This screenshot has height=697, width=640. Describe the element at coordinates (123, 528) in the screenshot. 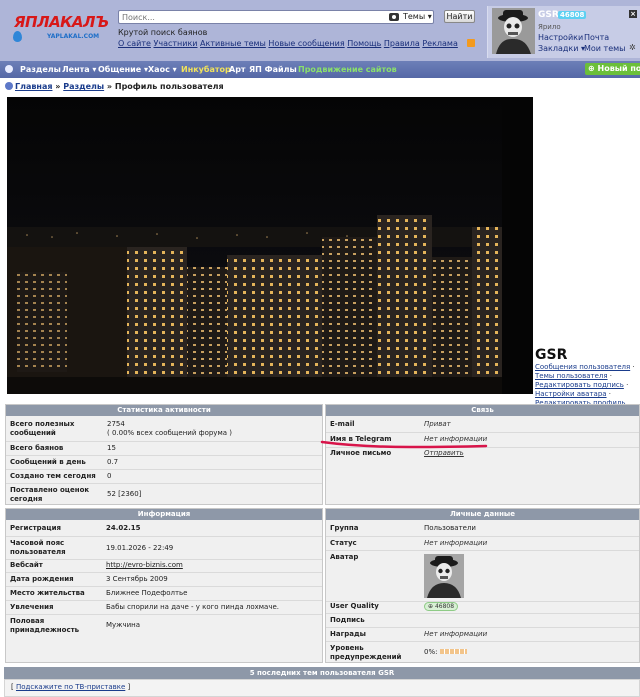

I see `info-value: 24.02.15` at that location.